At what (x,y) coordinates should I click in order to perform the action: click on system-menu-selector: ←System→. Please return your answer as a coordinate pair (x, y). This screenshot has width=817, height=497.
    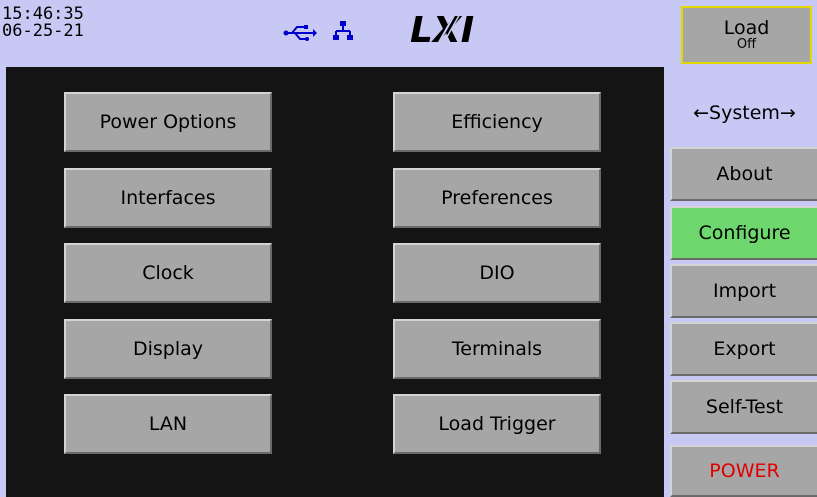
    Looking at the image, I should click on (744, 113).